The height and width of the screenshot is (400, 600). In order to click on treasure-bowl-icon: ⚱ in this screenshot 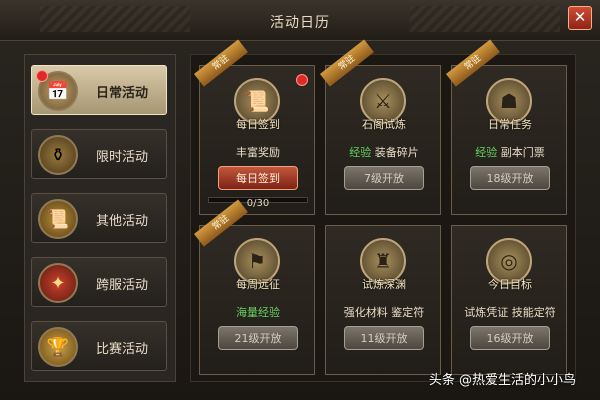, I will do `click(58, 155)`.